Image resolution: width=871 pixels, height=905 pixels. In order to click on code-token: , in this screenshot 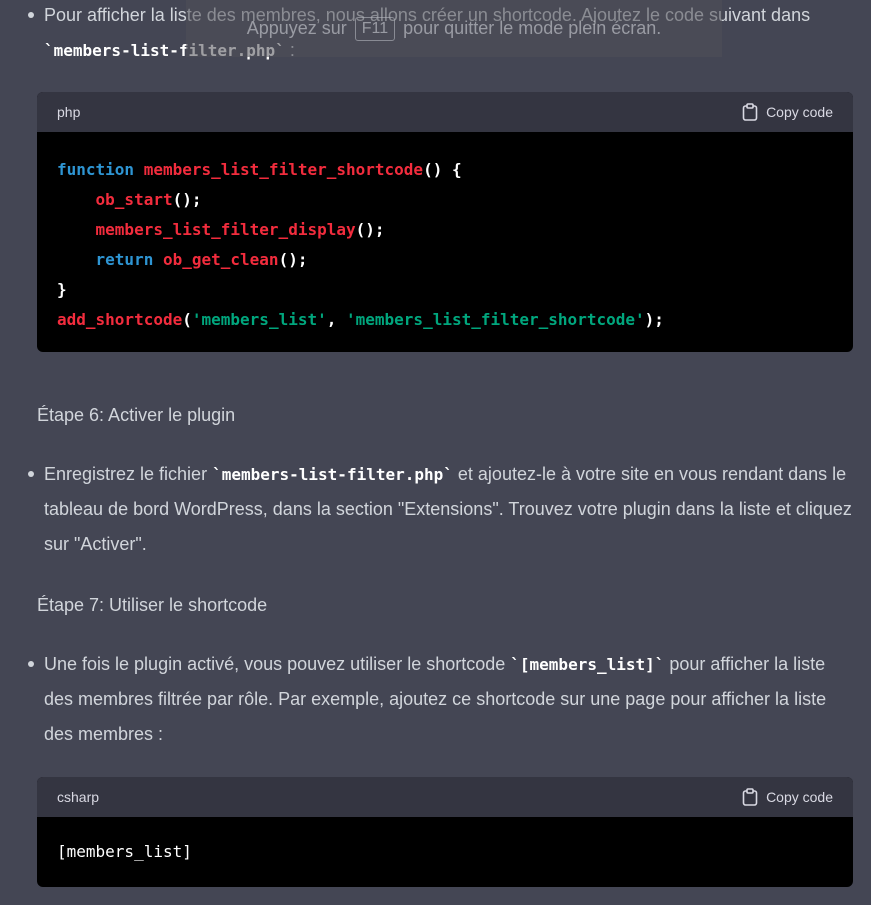, I will do `click(336, 319)`.